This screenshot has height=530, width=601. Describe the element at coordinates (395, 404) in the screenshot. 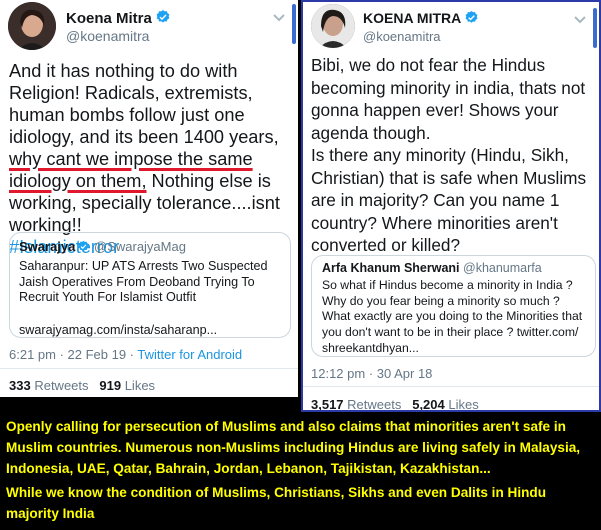

I see `tweet-stats: 3,517 Retweets 5,204 Likes` at that location.